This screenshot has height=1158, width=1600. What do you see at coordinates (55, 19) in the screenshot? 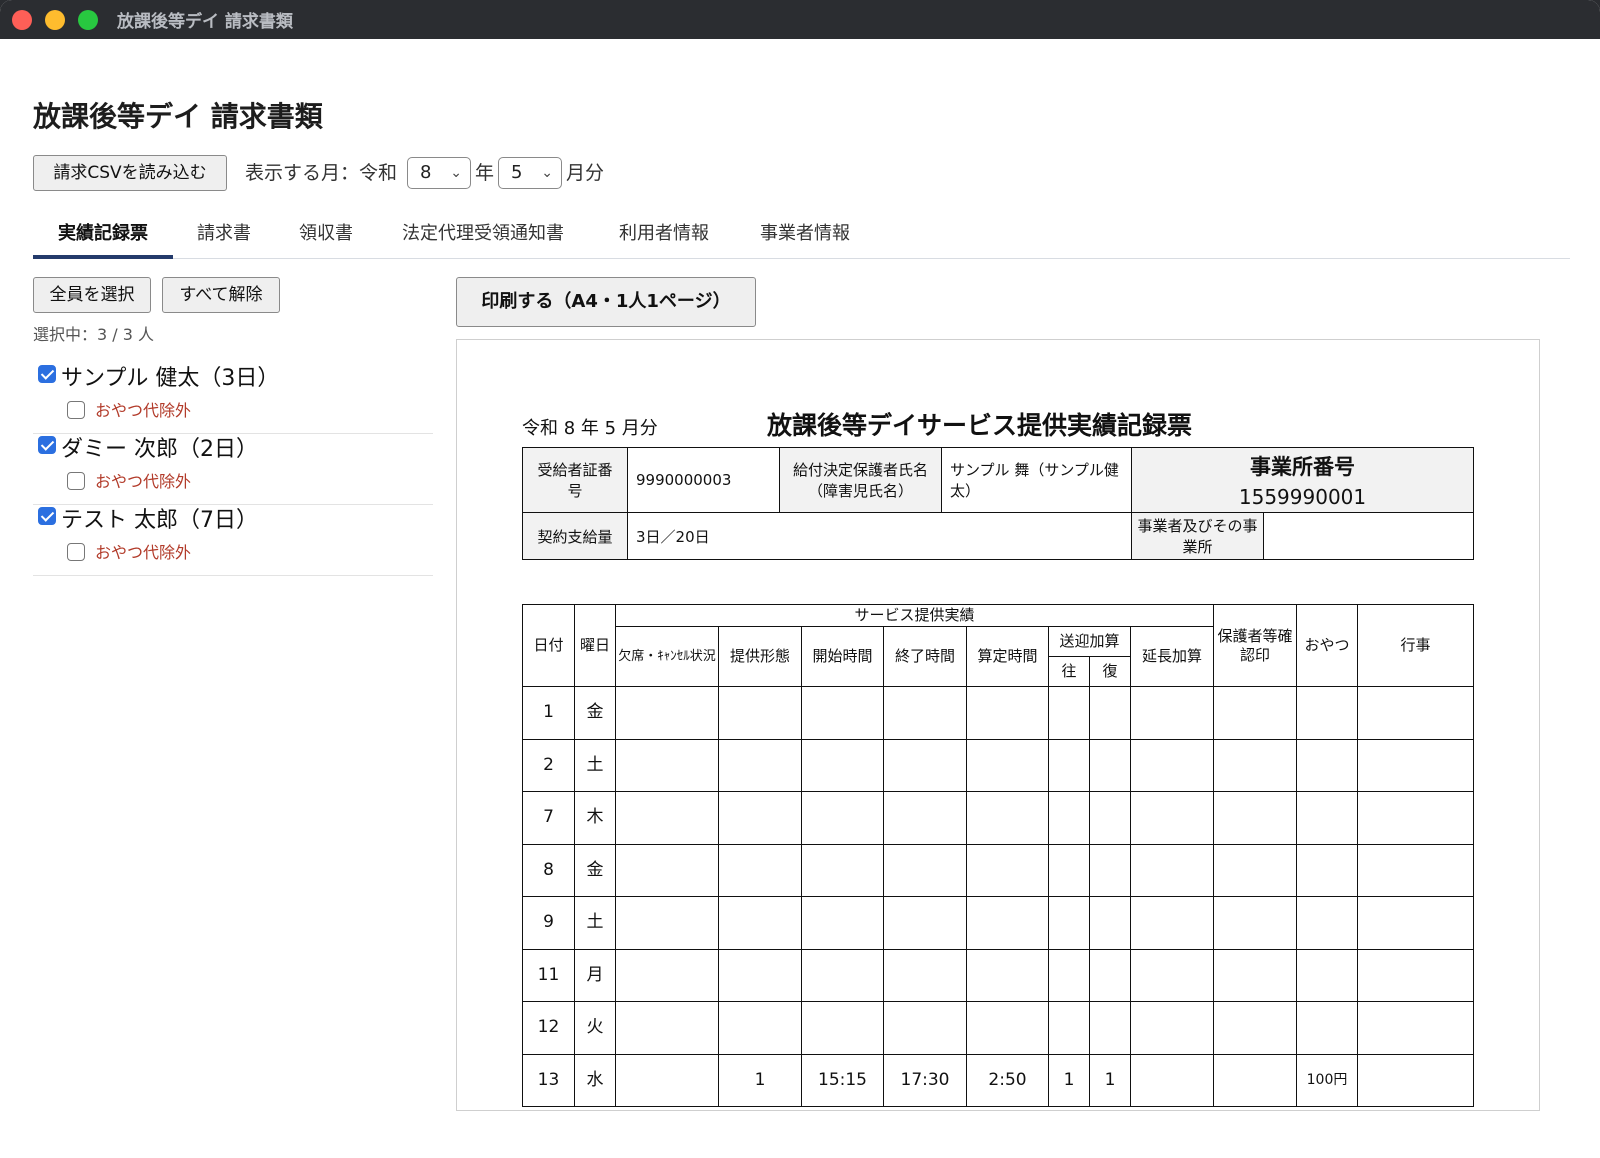
I see `minimize-window-button` at bounding box center [55, 19].